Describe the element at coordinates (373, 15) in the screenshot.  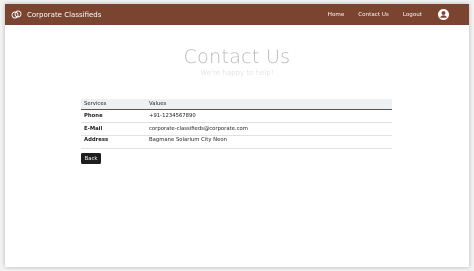
I see `nav-contact-link: Contact Us` at that location.